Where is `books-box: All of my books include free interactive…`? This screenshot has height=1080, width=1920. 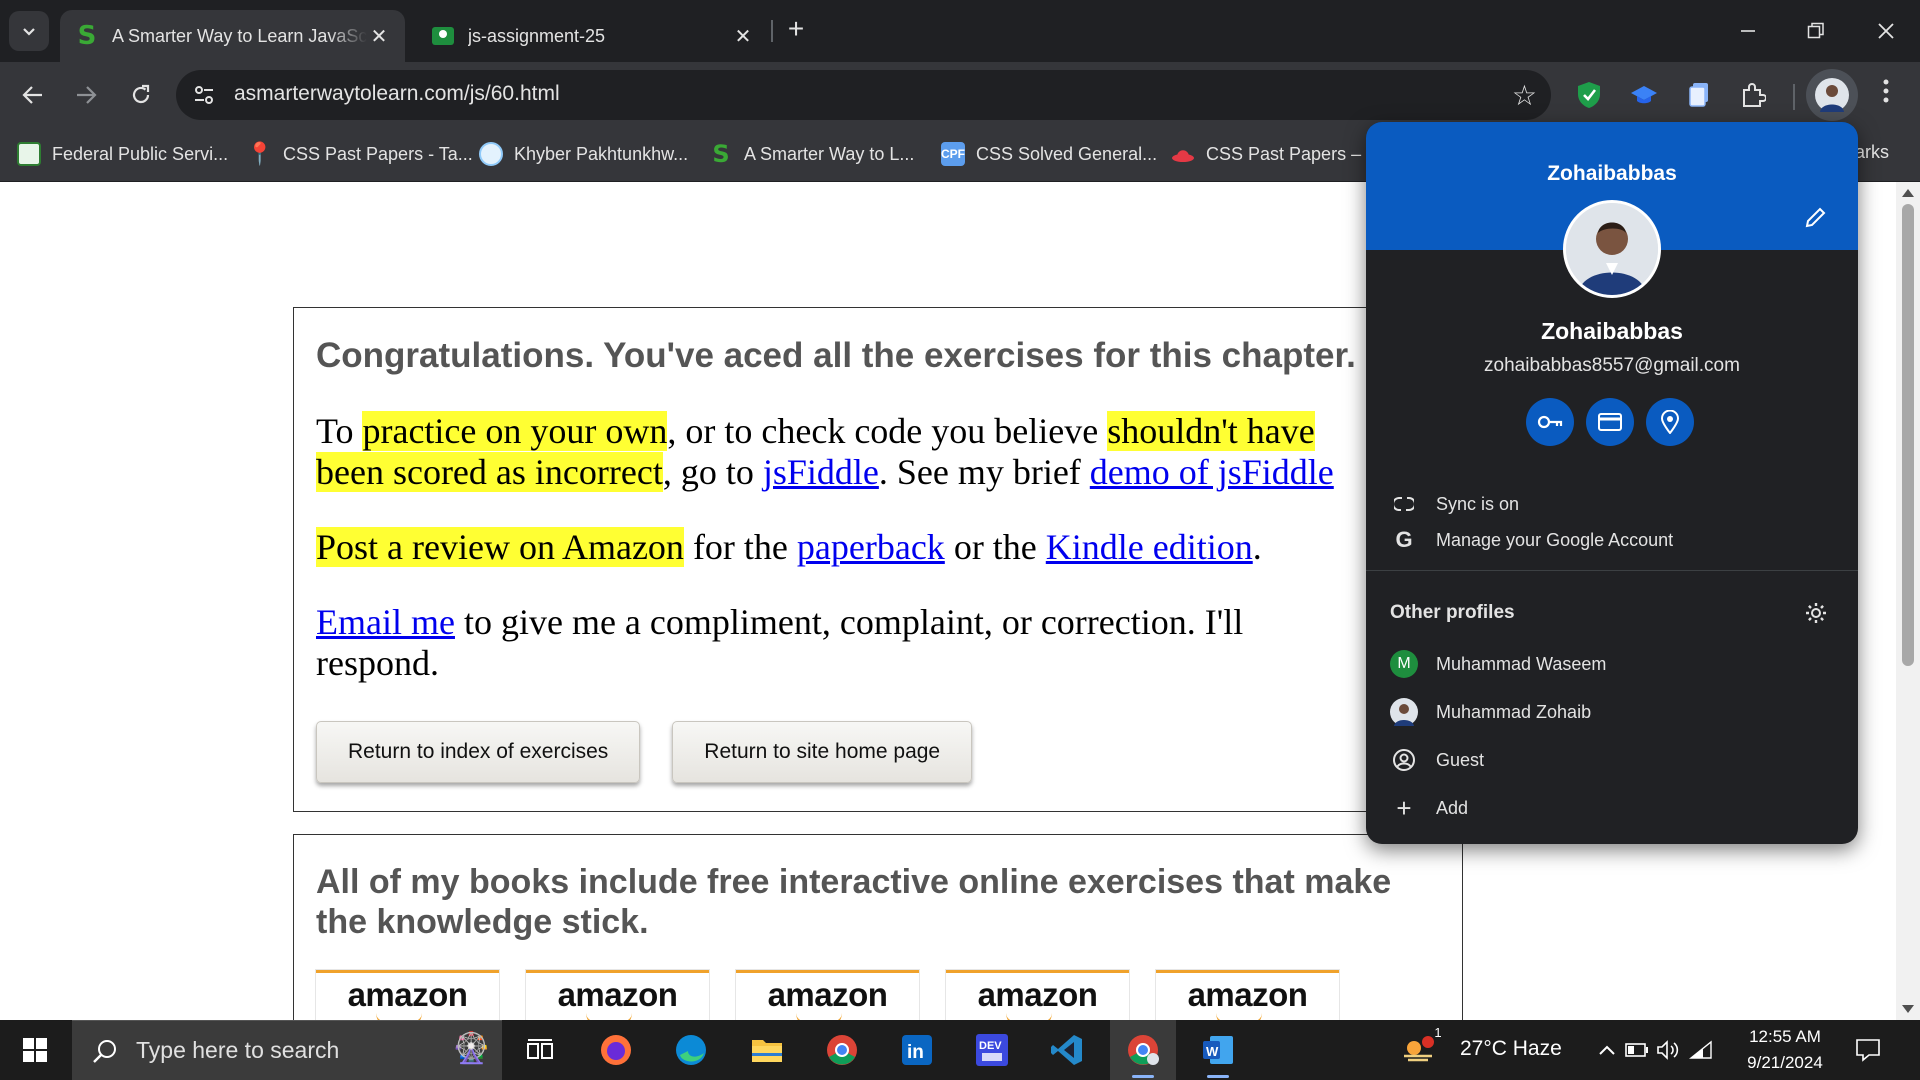
books-box: All of my books include free interactive… is located at coordinates (878, 927).